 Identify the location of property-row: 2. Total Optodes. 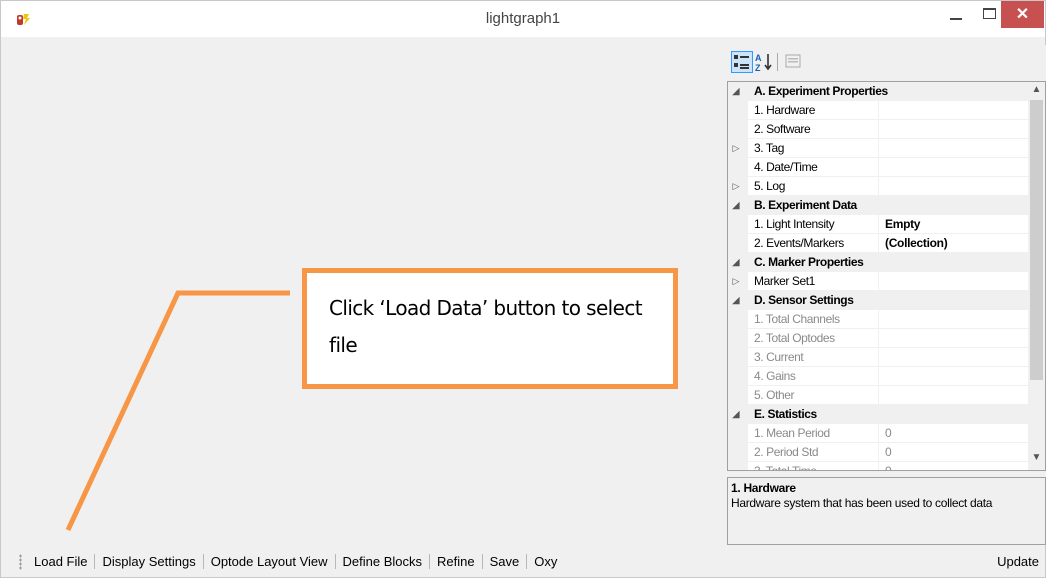
(878, 338).